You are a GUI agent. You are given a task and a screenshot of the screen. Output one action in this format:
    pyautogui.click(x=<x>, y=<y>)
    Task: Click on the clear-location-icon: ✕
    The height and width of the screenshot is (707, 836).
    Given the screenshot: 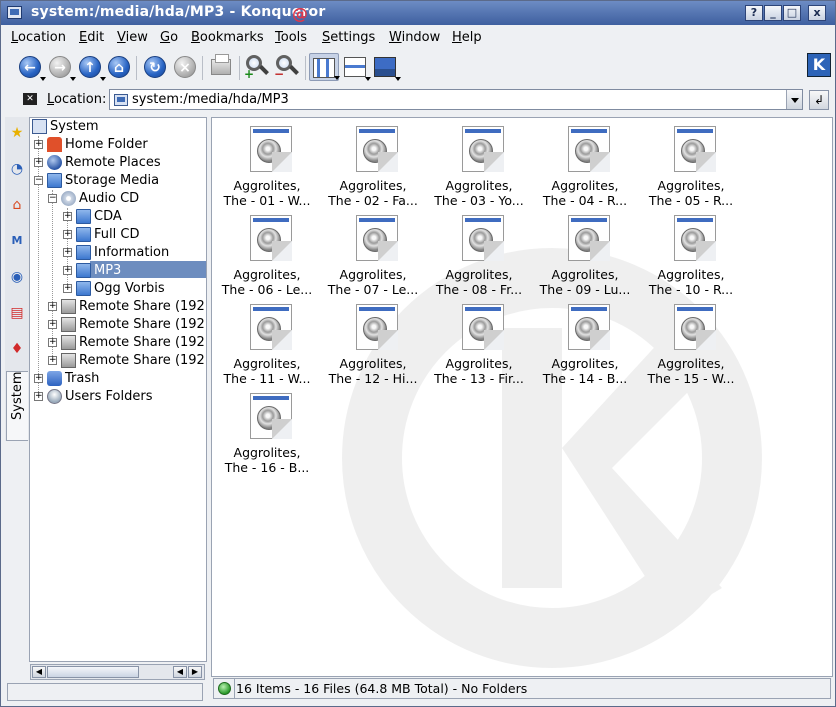 What is the action you would take?
    pyautogui.click(x=30, y=99)
    